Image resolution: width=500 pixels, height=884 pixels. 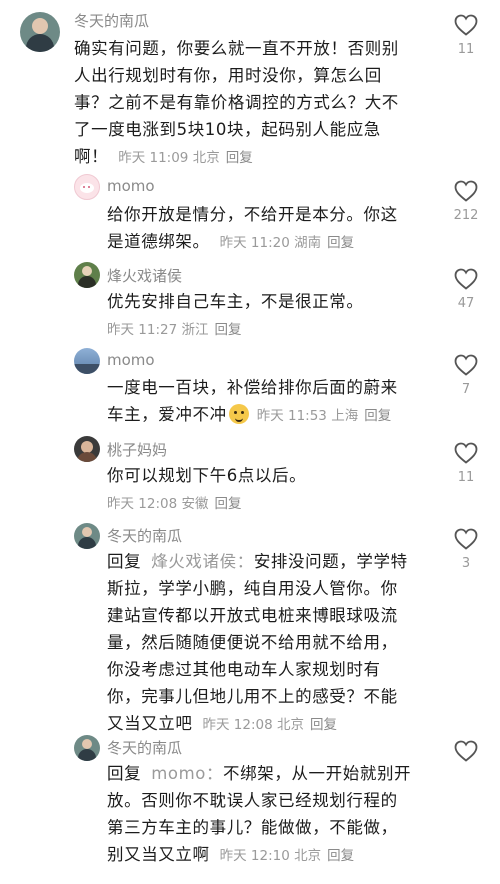 I want to click on comment-line-text: 是道德绑架。, so click(x=158, y=241).